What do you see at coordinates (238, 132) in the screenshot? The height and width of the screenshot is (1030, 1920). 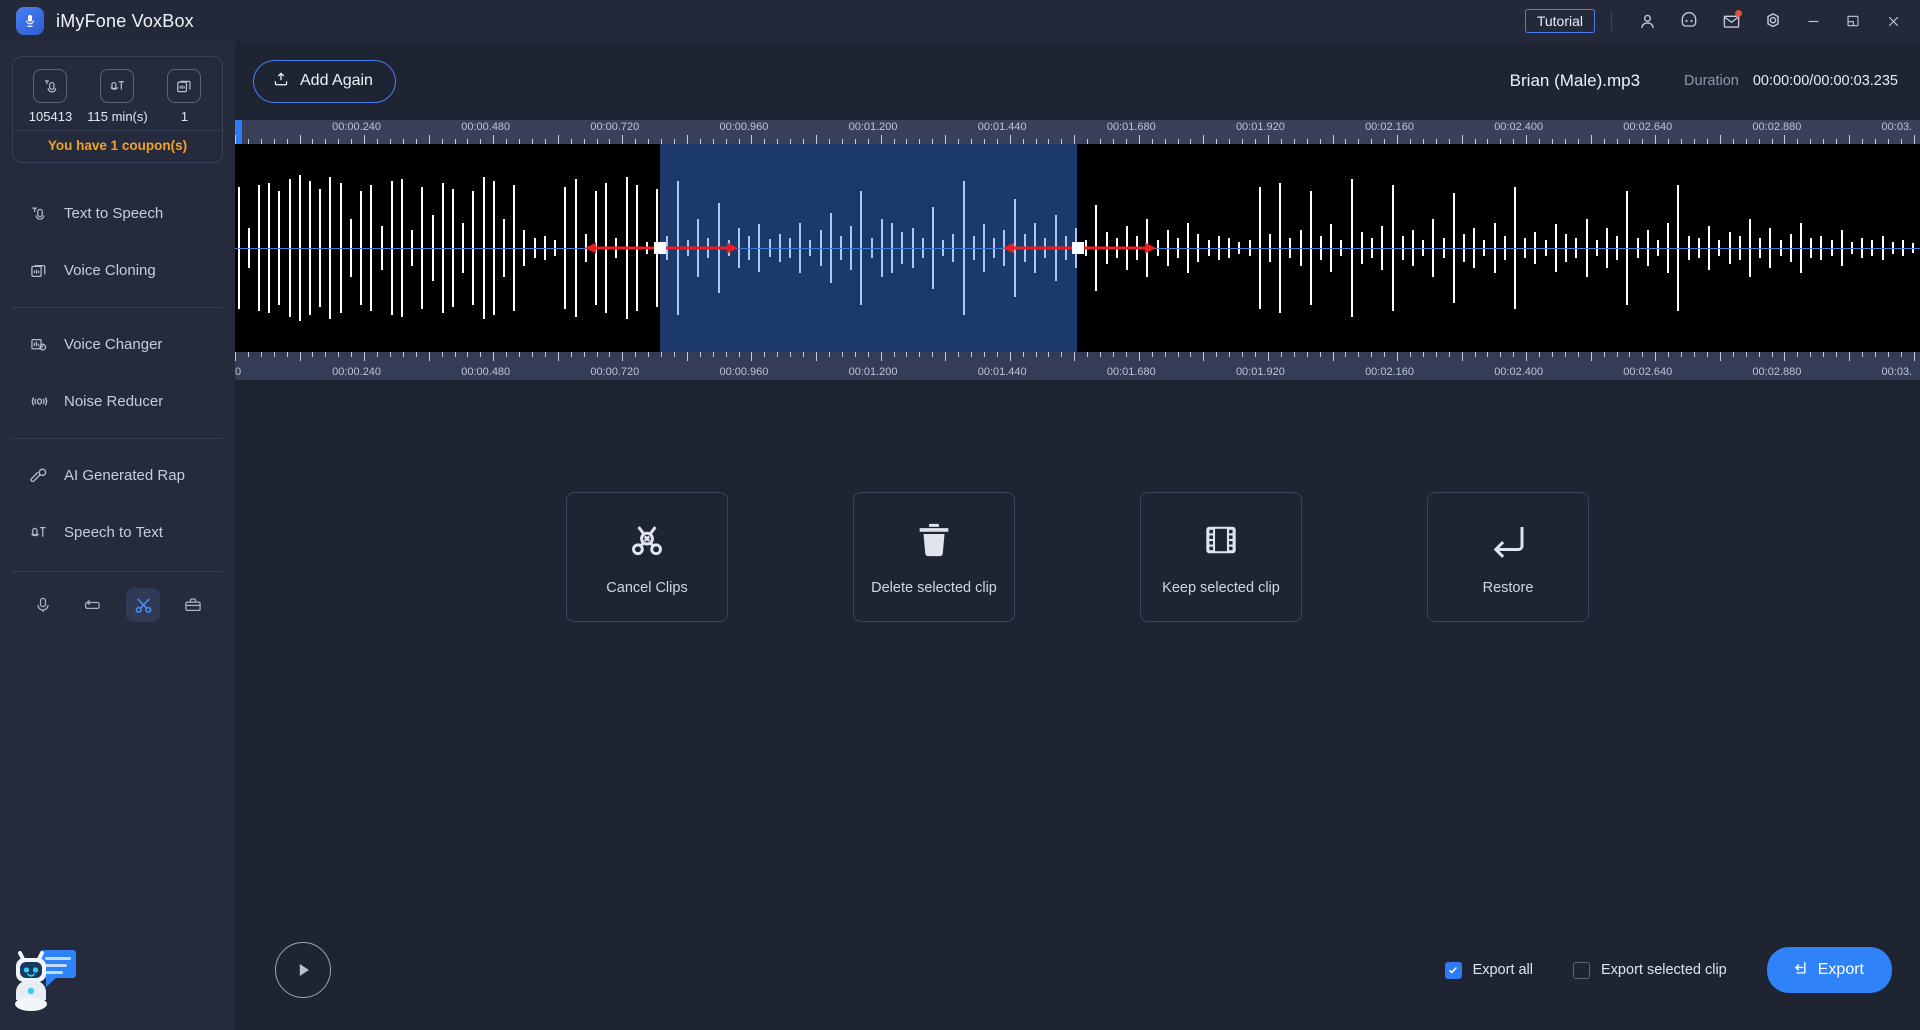 I see `playhead-marker` at bounding box center [238, 132].